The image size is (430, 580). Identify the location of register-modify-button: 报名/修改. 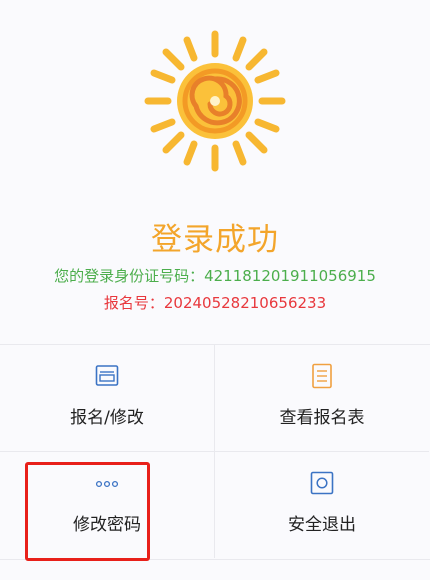
(107, 398).